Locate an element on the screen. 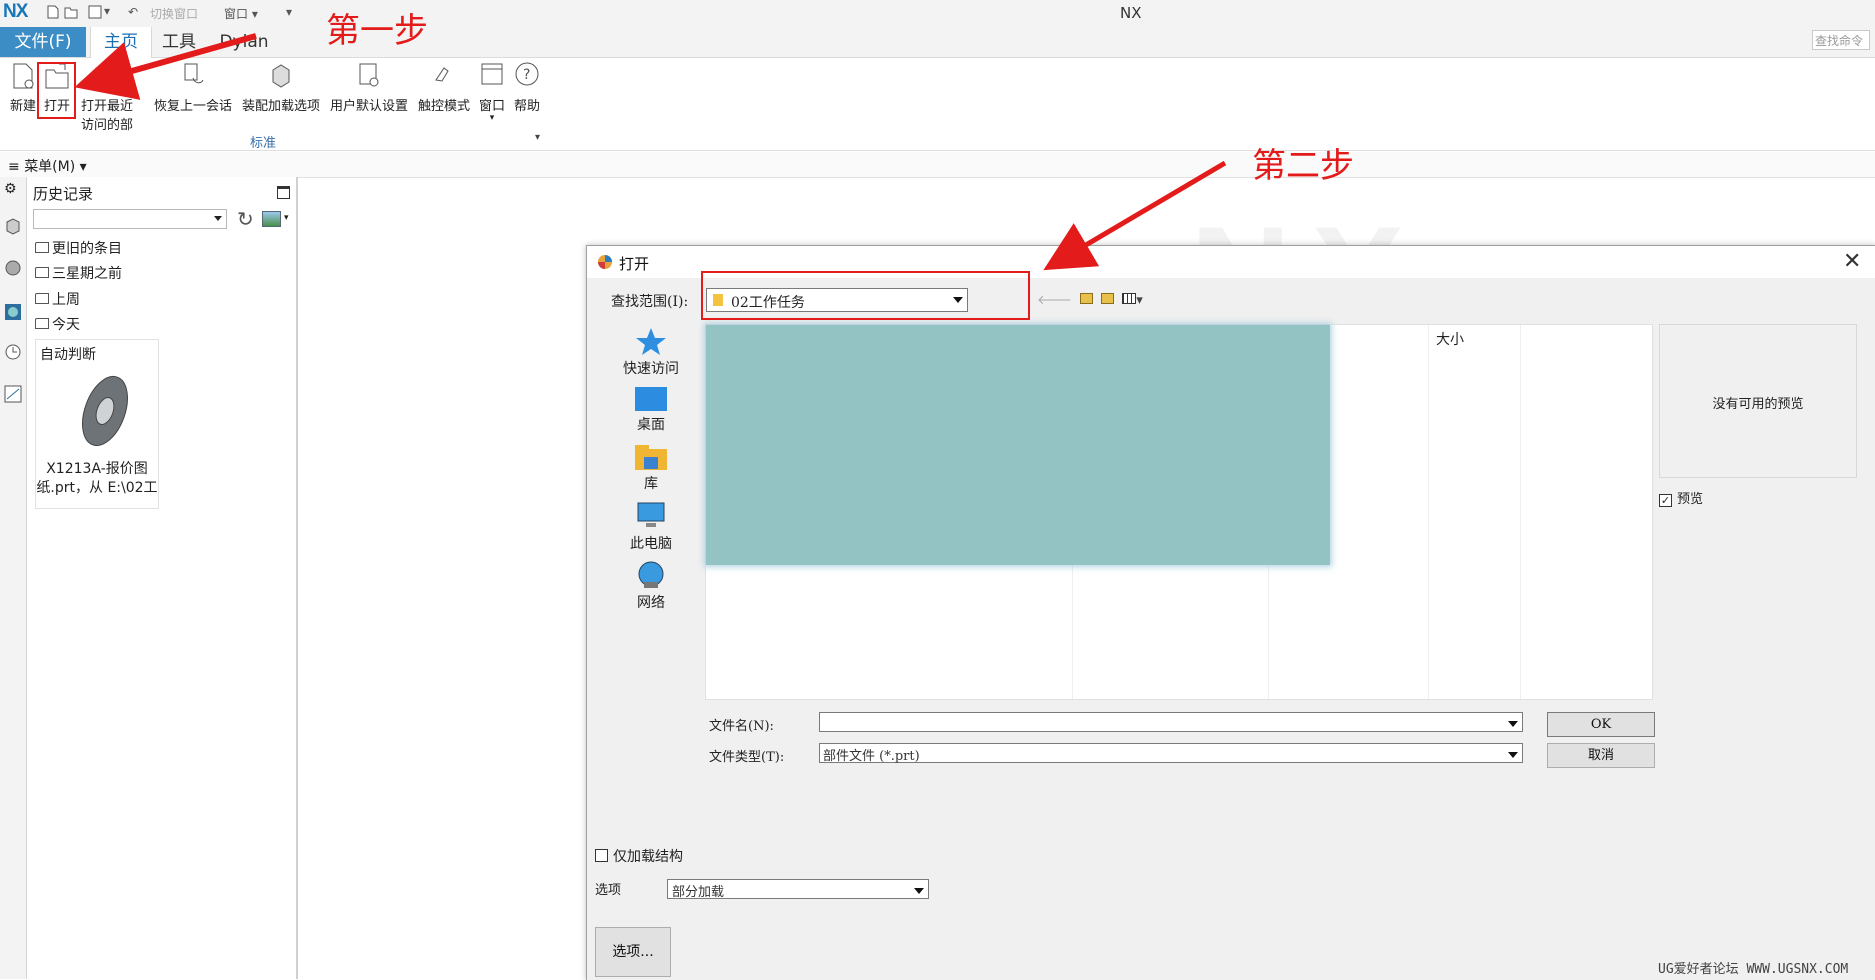  maximize-panel-icon is located at coordinates (283, 192).